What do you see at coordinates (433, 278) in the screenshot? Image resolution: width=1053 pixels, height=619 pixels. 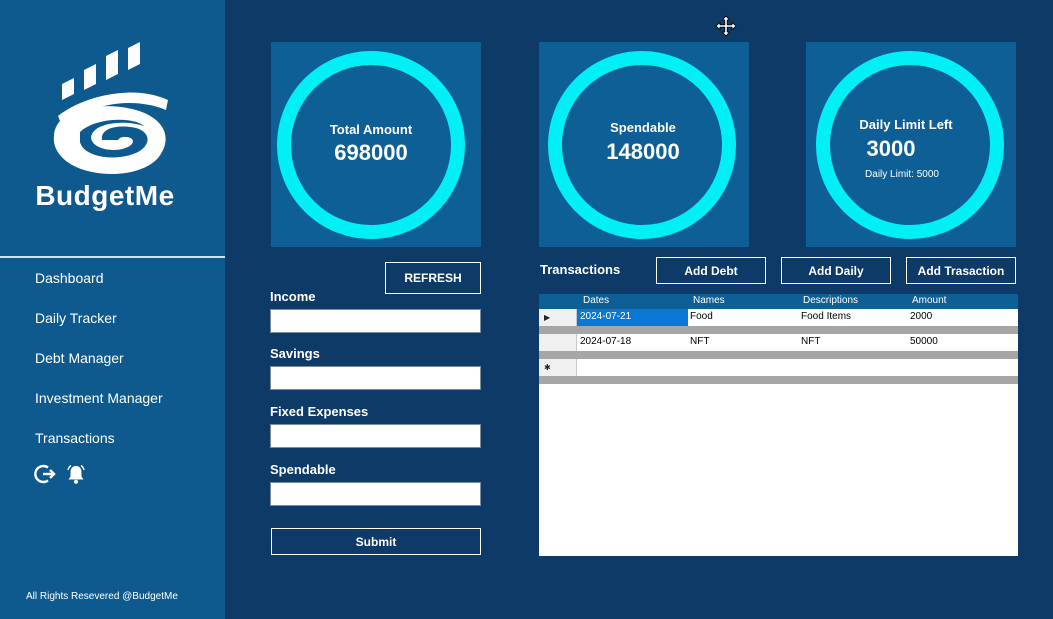 I see `refresh-button: REFRESH` at bounding box center [433, 278].